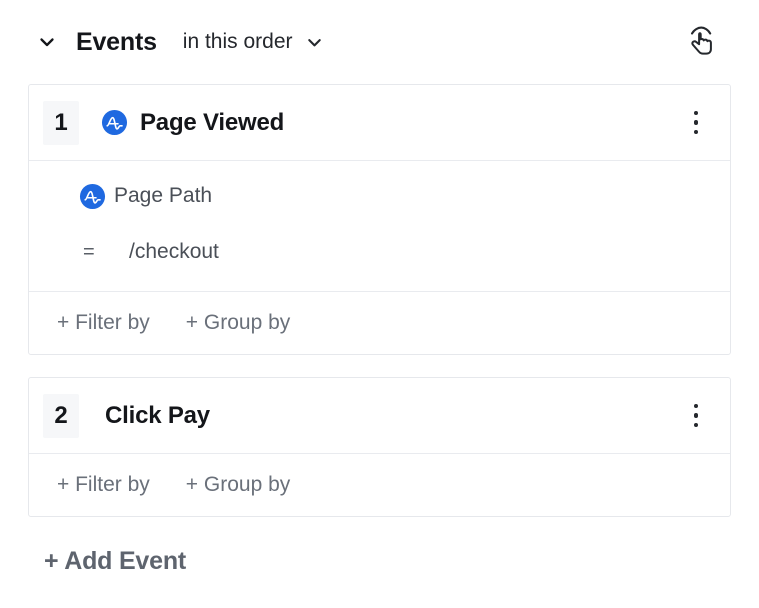  I want to click on event-order-selector: in this order, so click(254, 42).